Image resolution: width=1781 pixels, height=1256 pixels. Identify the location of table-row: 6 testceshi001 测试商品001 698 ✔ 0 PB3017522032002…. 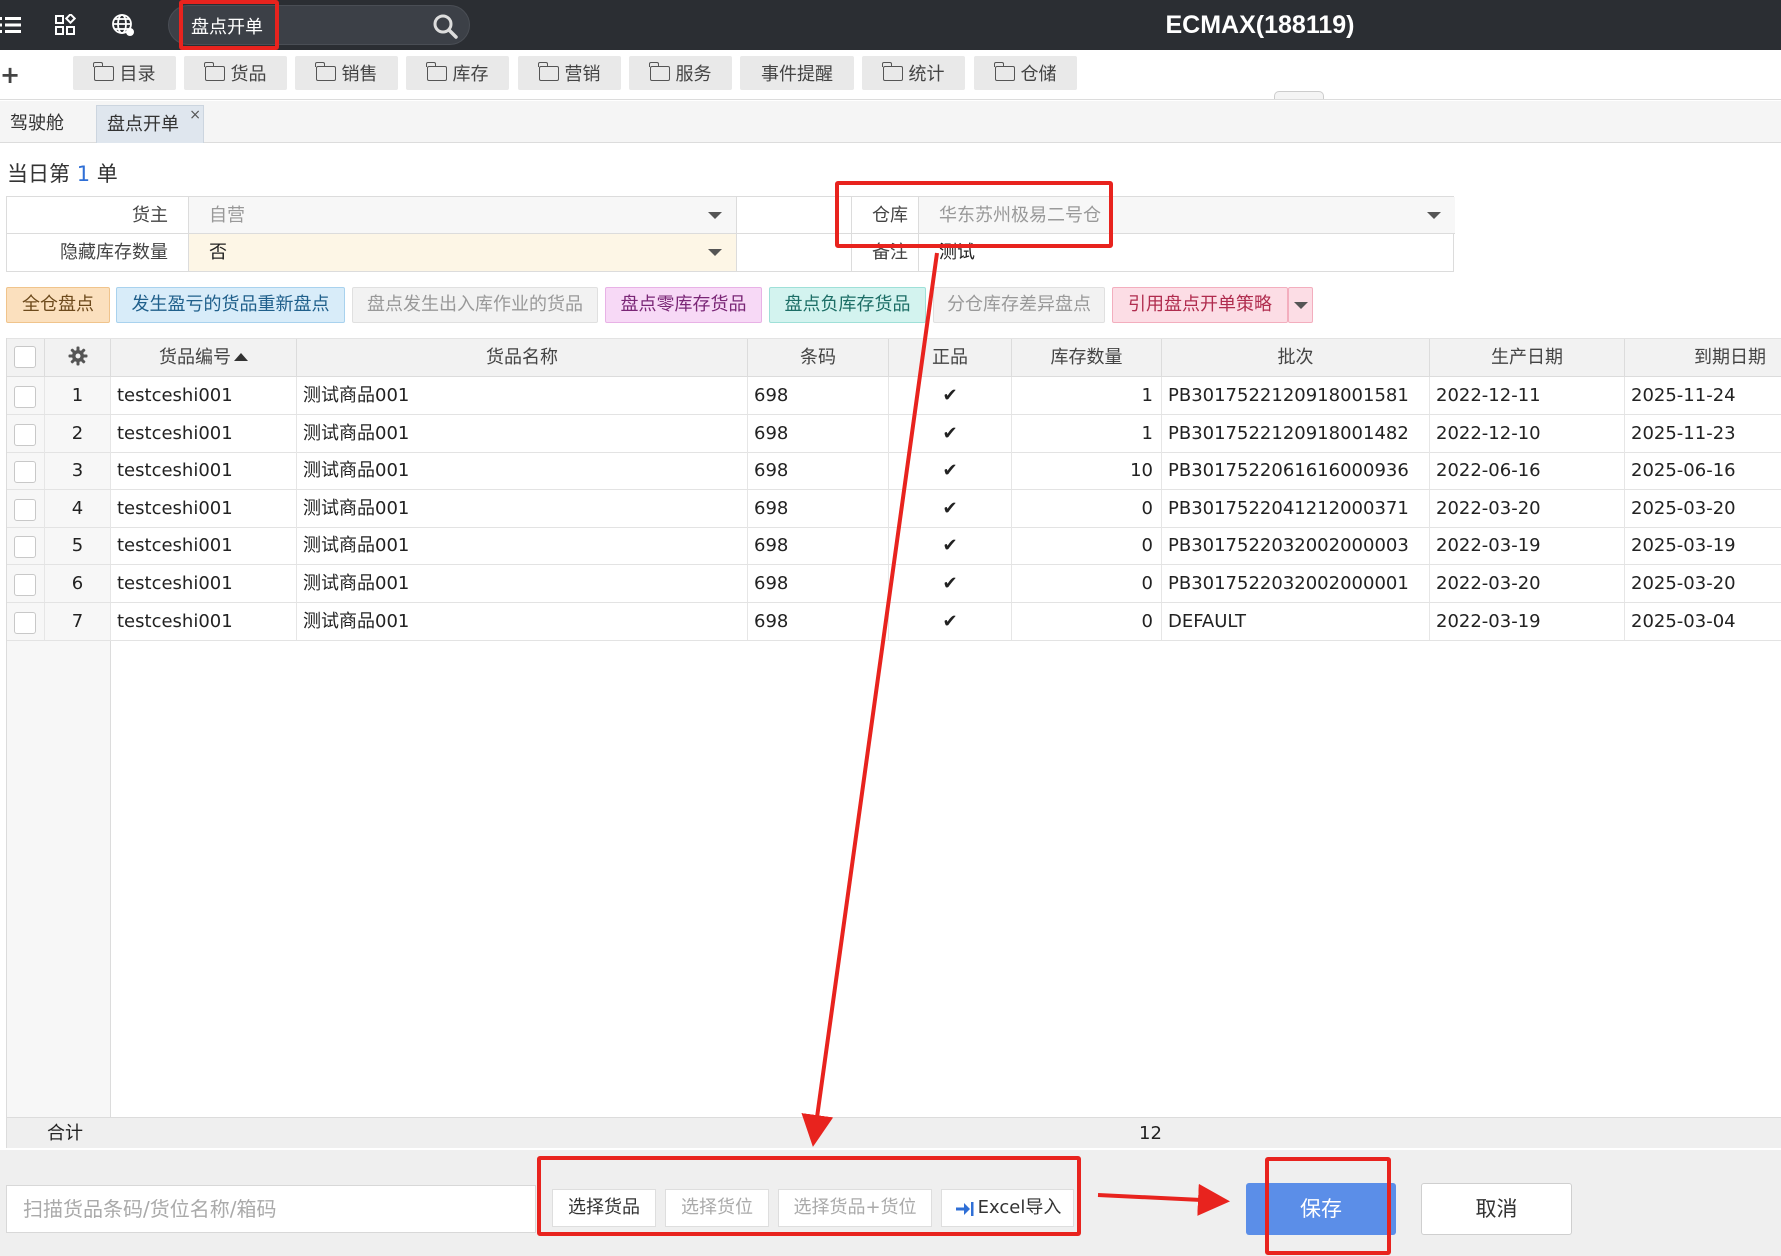
(894, 584).